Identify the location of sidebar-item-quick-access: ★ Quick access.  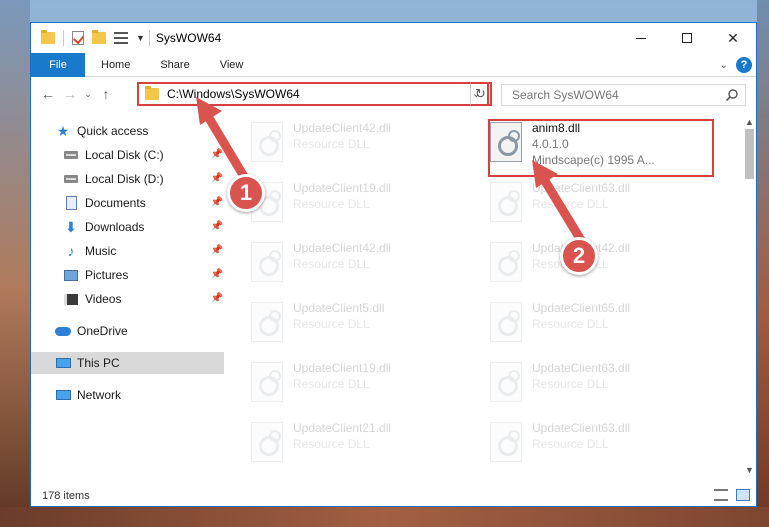
(105, 131).